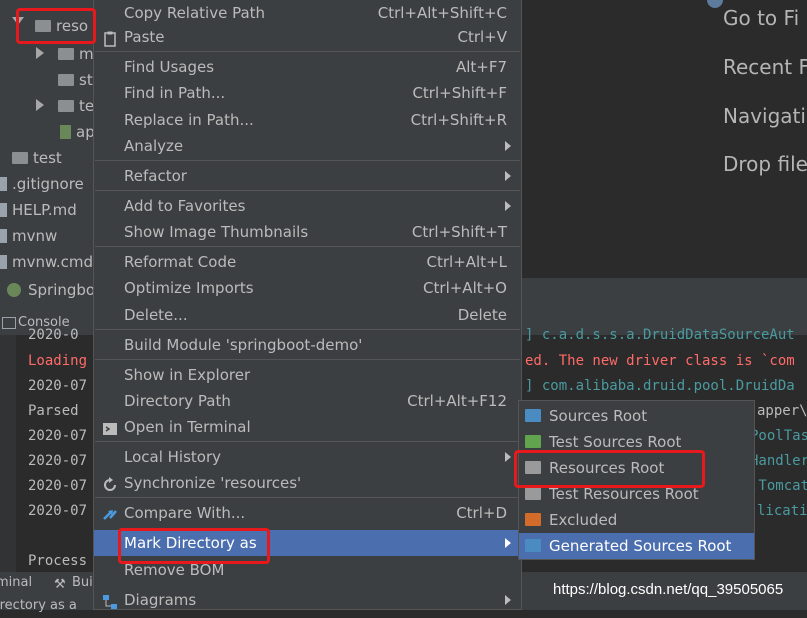  I want to click on console-line: licatio, so click(782, 511).